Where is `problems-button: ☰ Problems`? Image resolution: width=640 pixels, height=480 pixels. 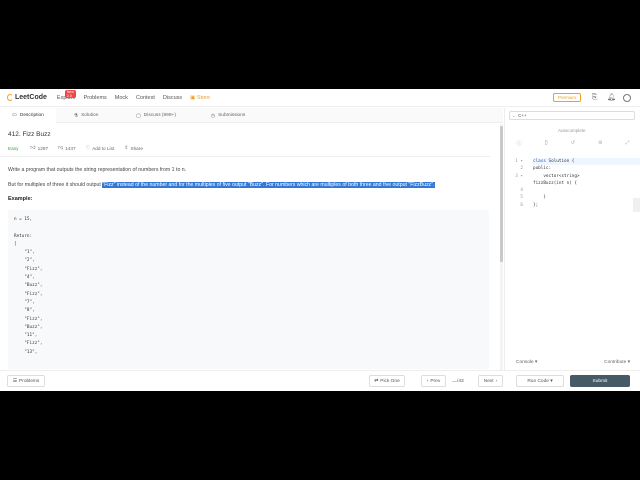 problems-button: ☰ Problems is located at coordinates (26, 381).